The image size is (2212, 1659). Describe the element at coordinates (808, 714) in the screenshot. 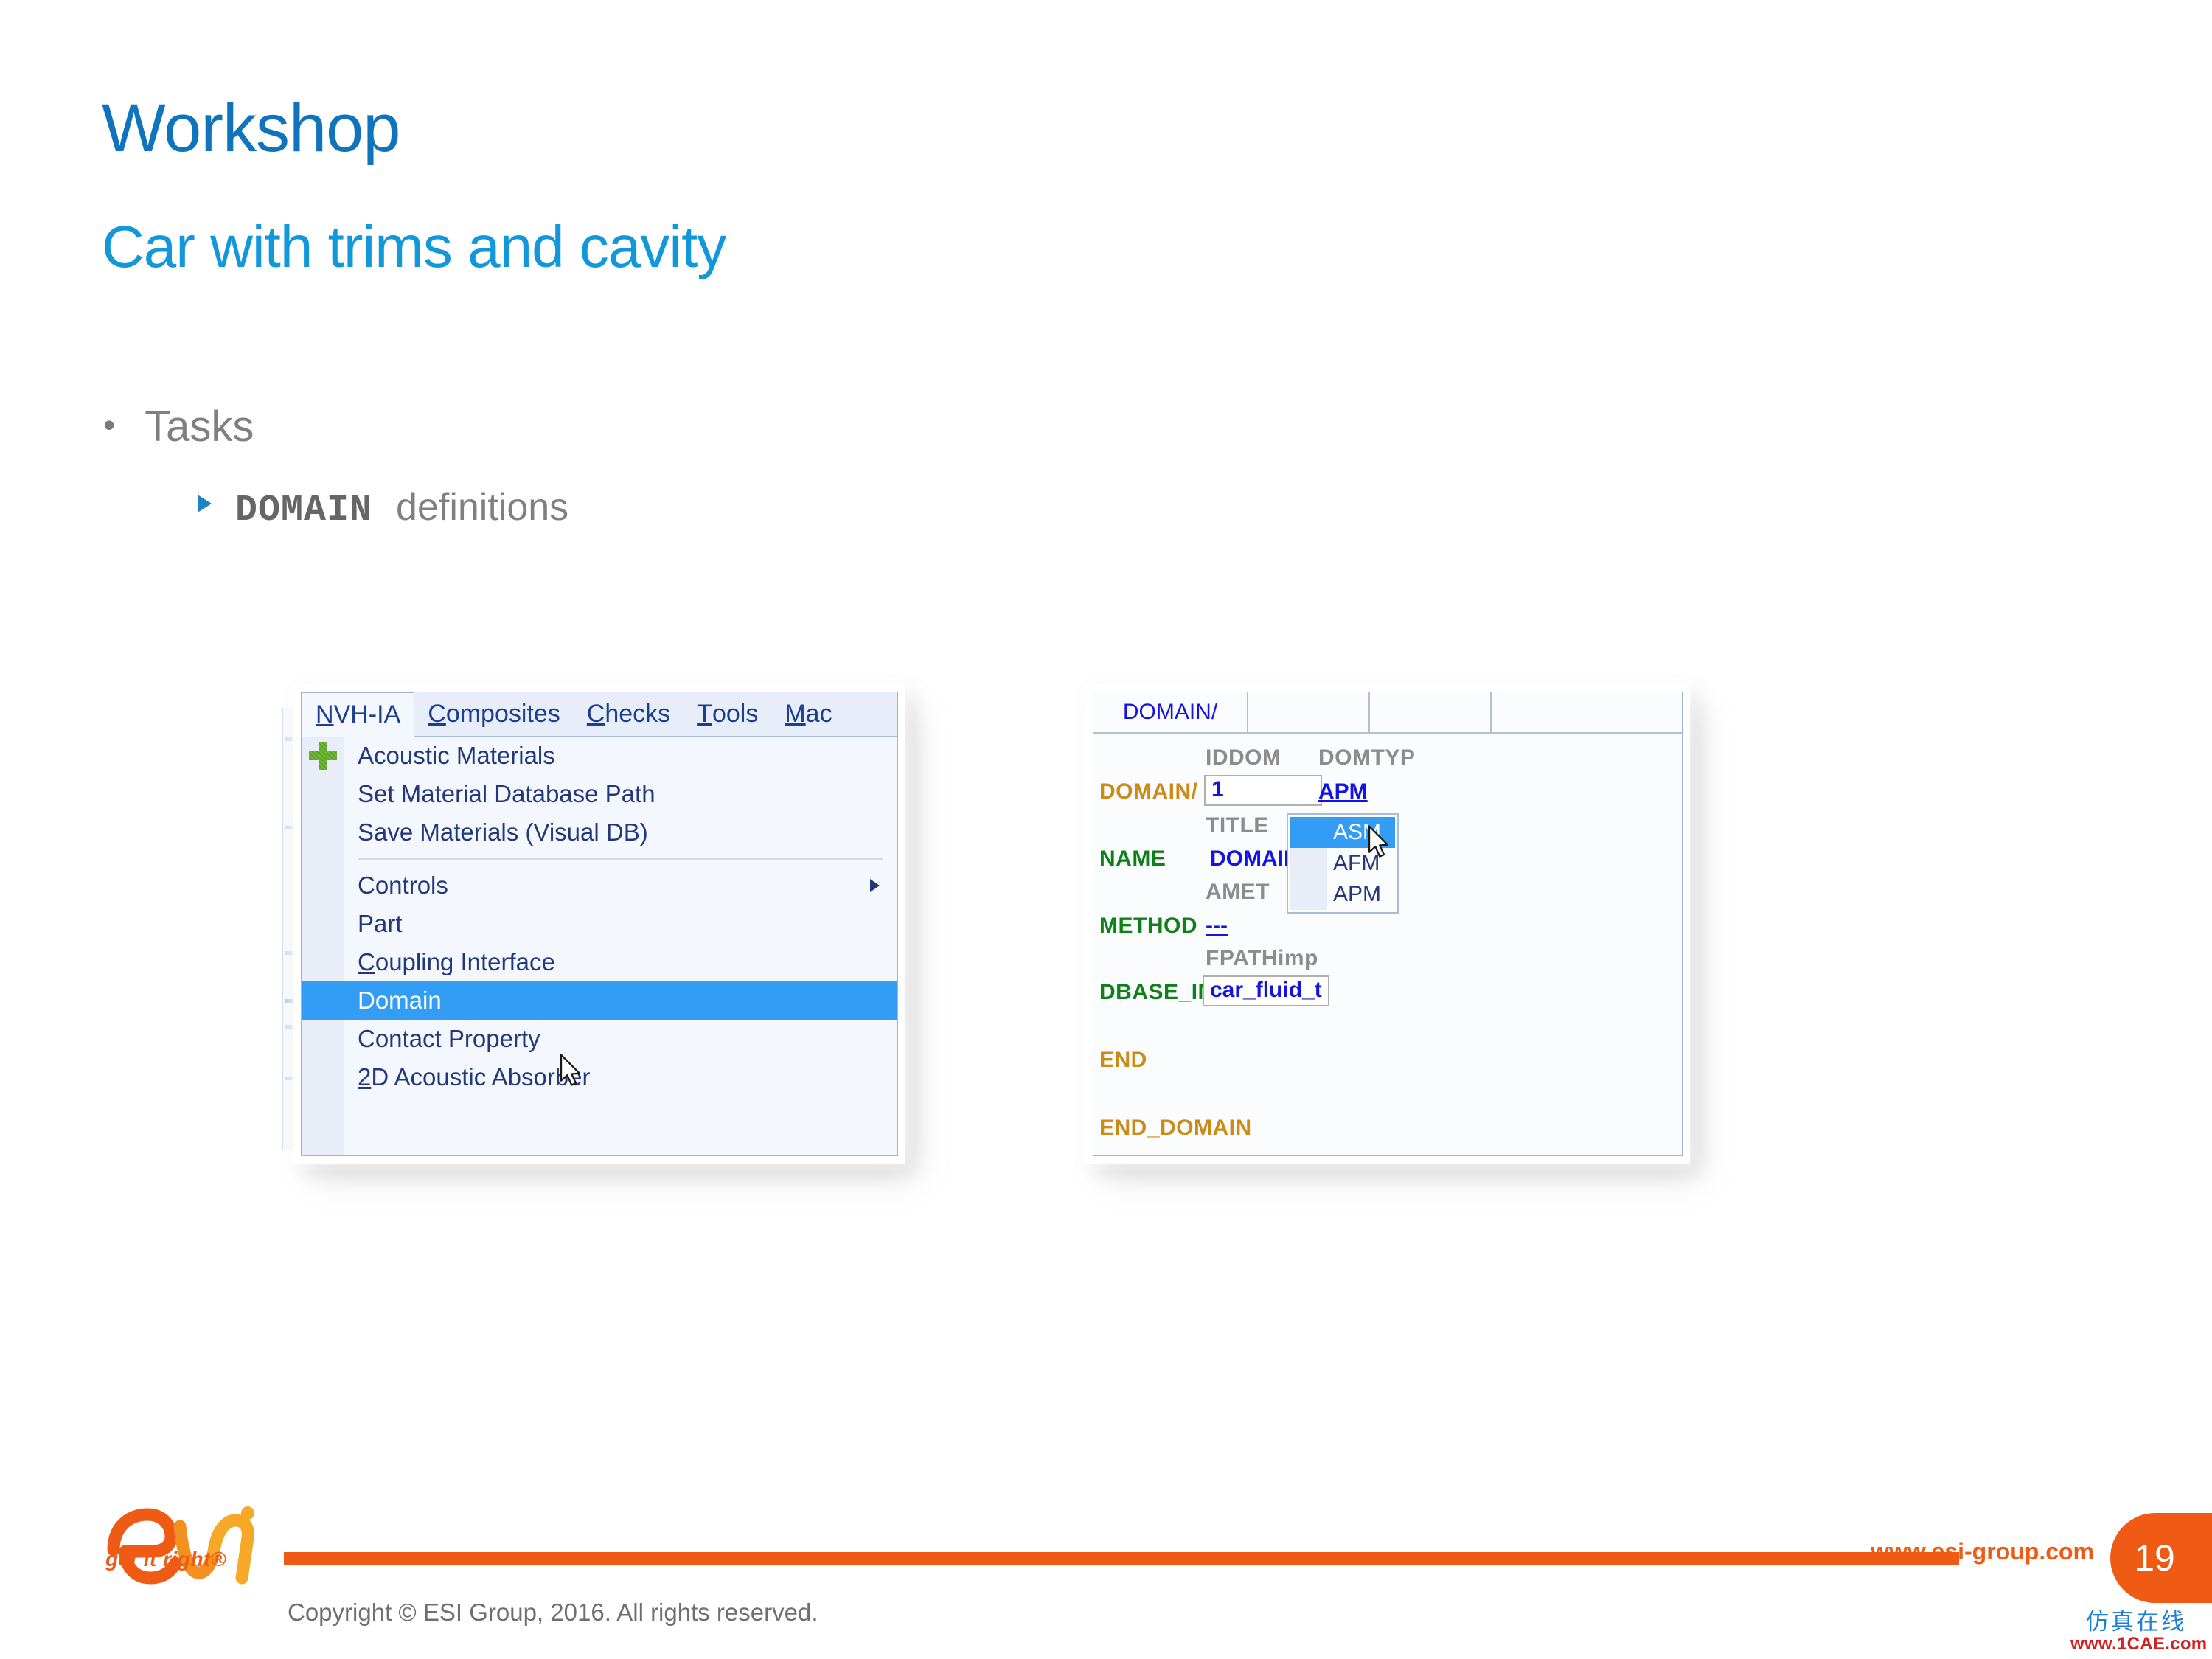

I see `menu-tab-macros: Mac` at that location.